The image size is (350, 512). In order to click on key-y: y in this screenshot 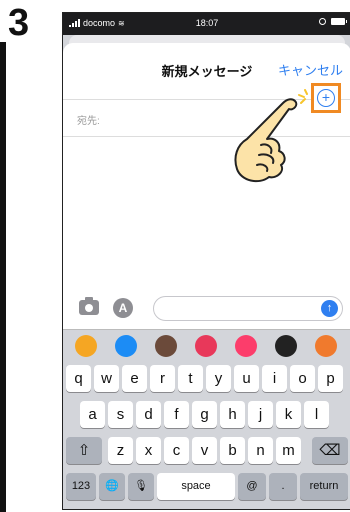, I will do `click(218, 378)`.